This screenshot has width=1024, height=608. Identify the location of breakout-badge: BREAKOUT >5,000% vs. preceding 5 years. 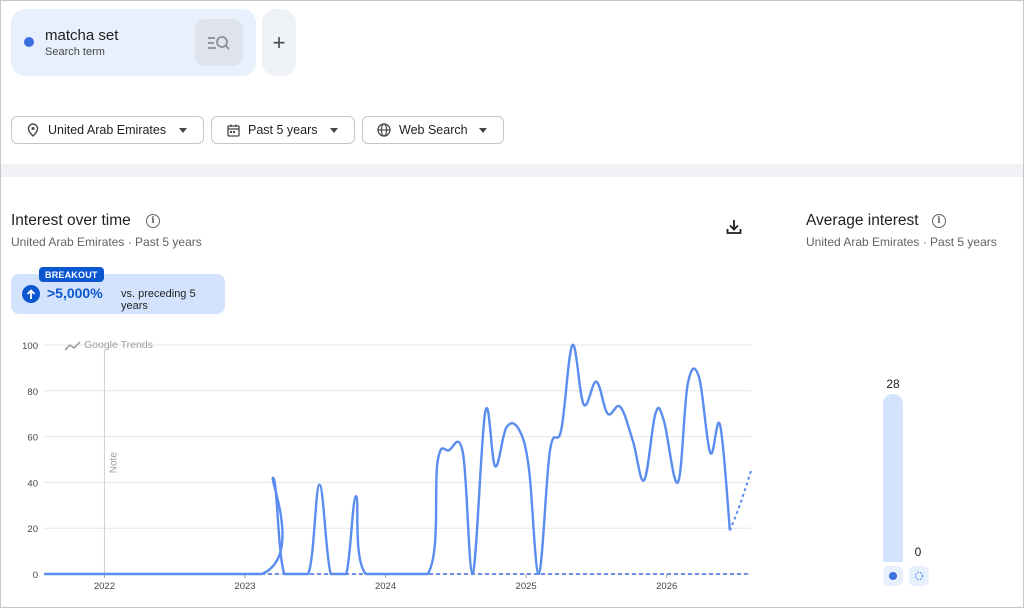
(118, 290).